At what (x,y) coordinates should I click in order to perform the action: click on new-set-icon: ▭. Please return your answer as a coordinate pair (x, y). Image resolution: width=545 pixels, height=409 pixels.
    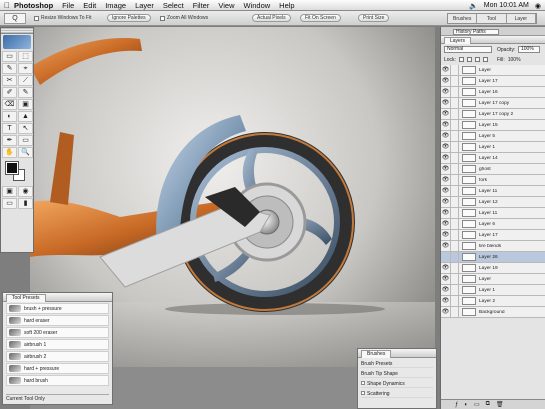
    Looking at the image, I should click on (477, 404).